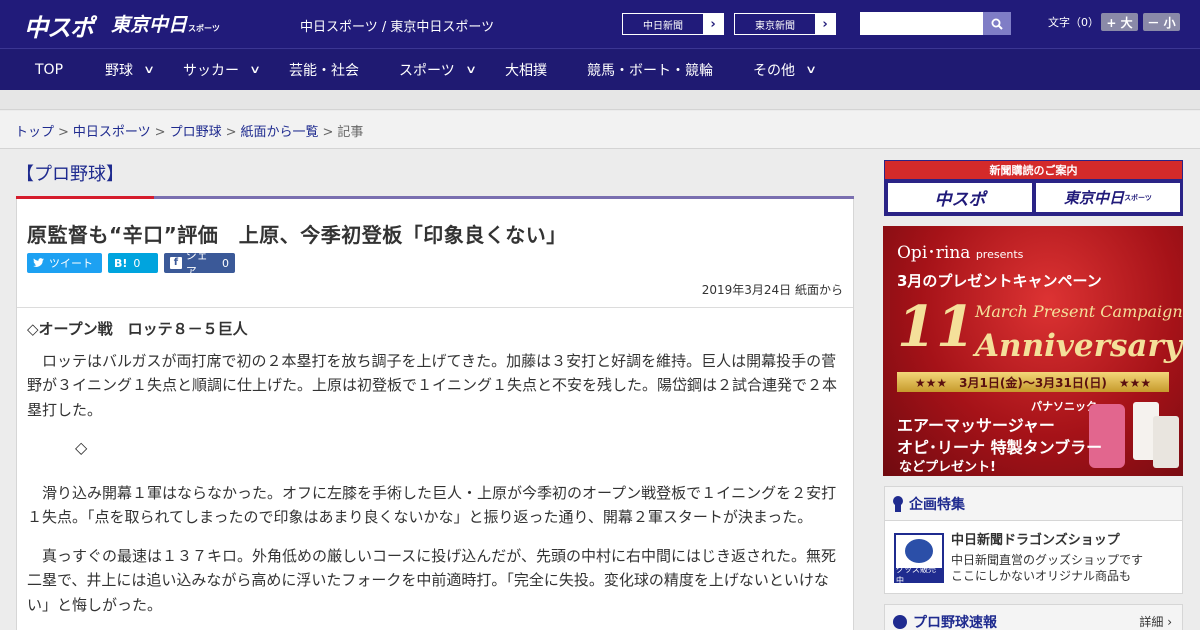 This screenshot has height=630, width=1200. What do you see at coordinates (774, 70) in the screenshot?
I see `nav-label: その他` at bounding box center [774, 70].